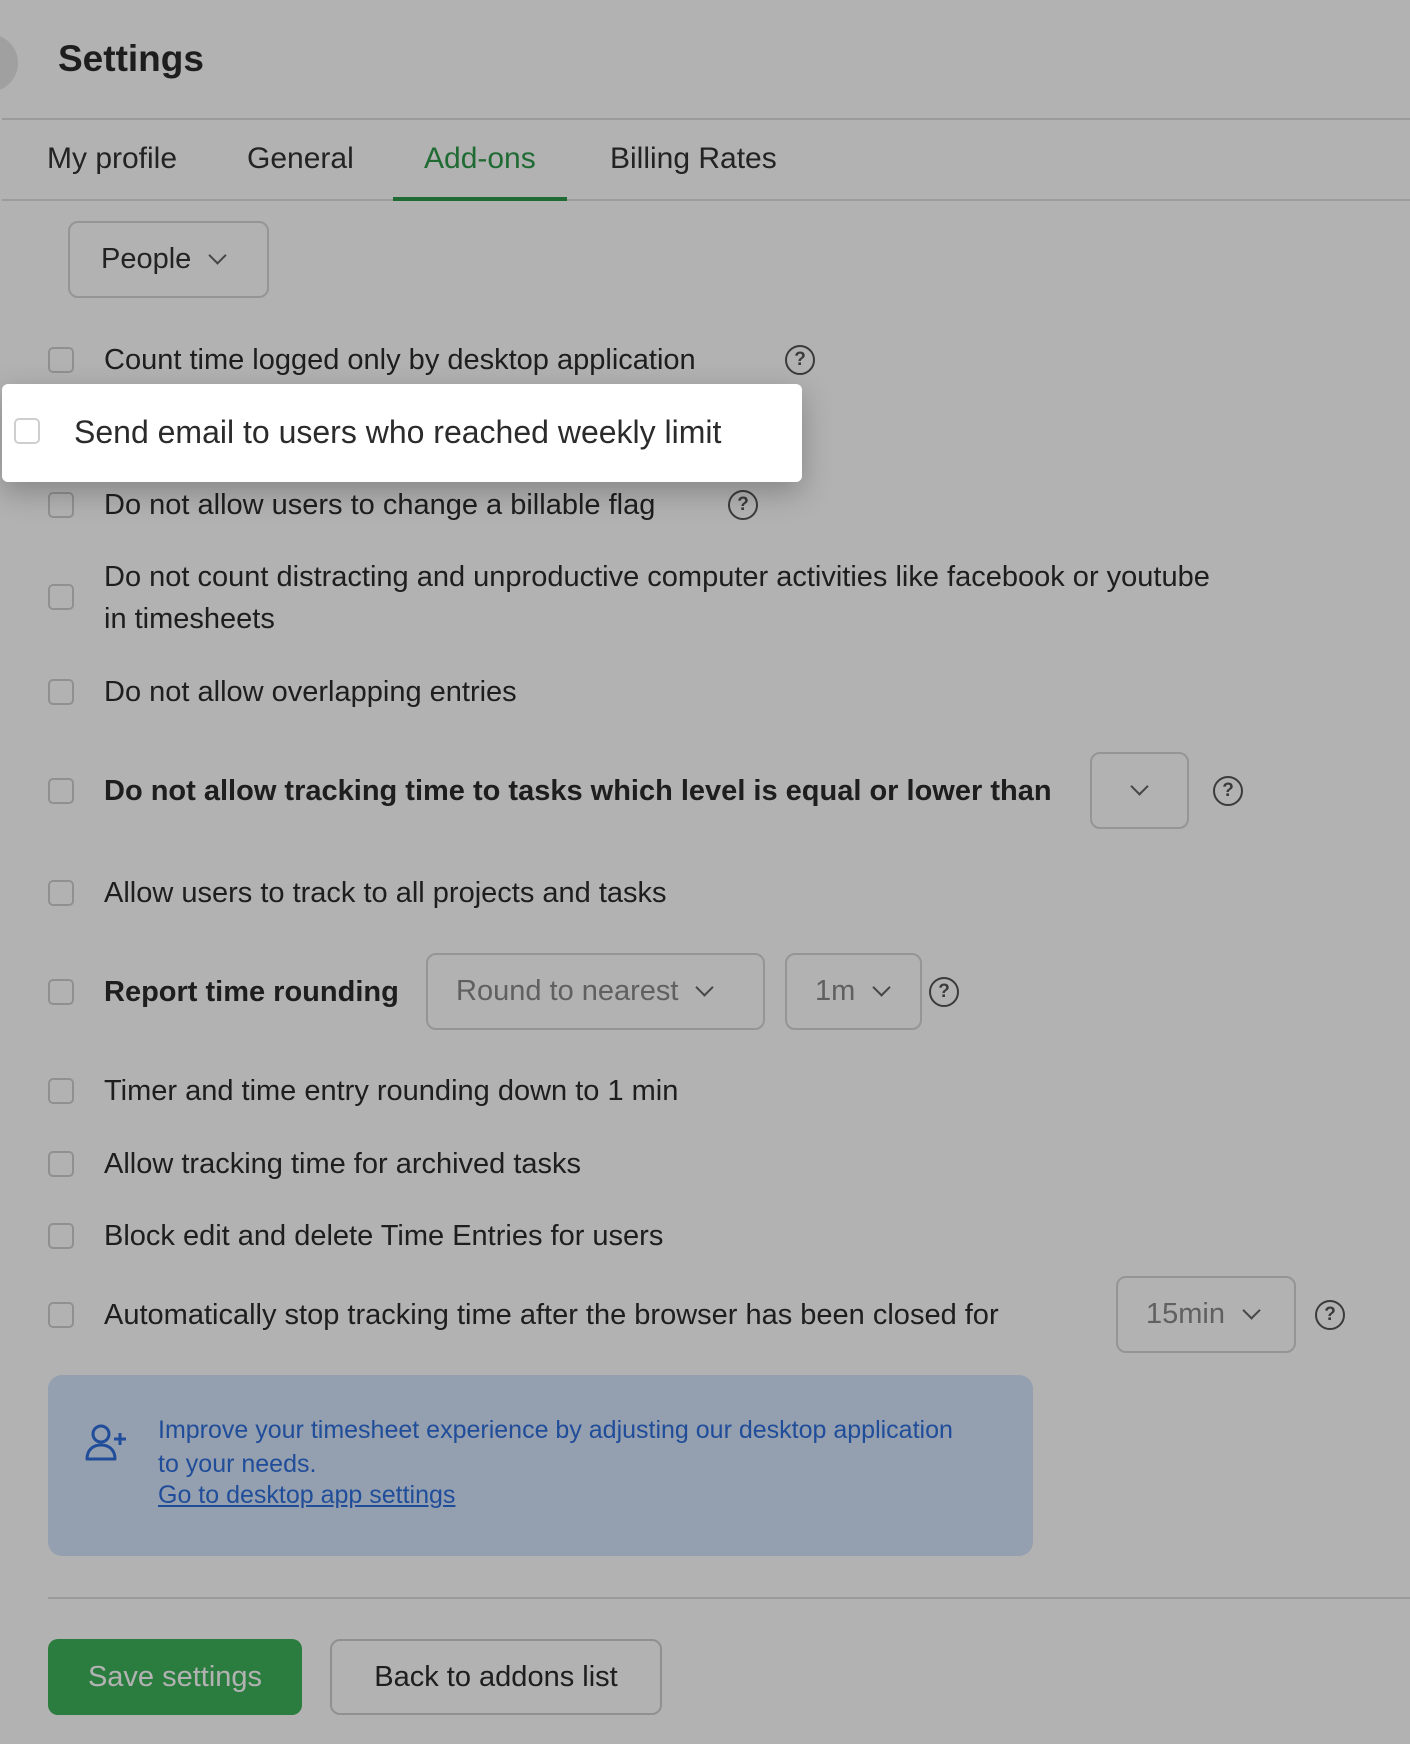  Describe the element at coordinates (706, 60) in the screenshot. I see `page-header: Settings` at that location.